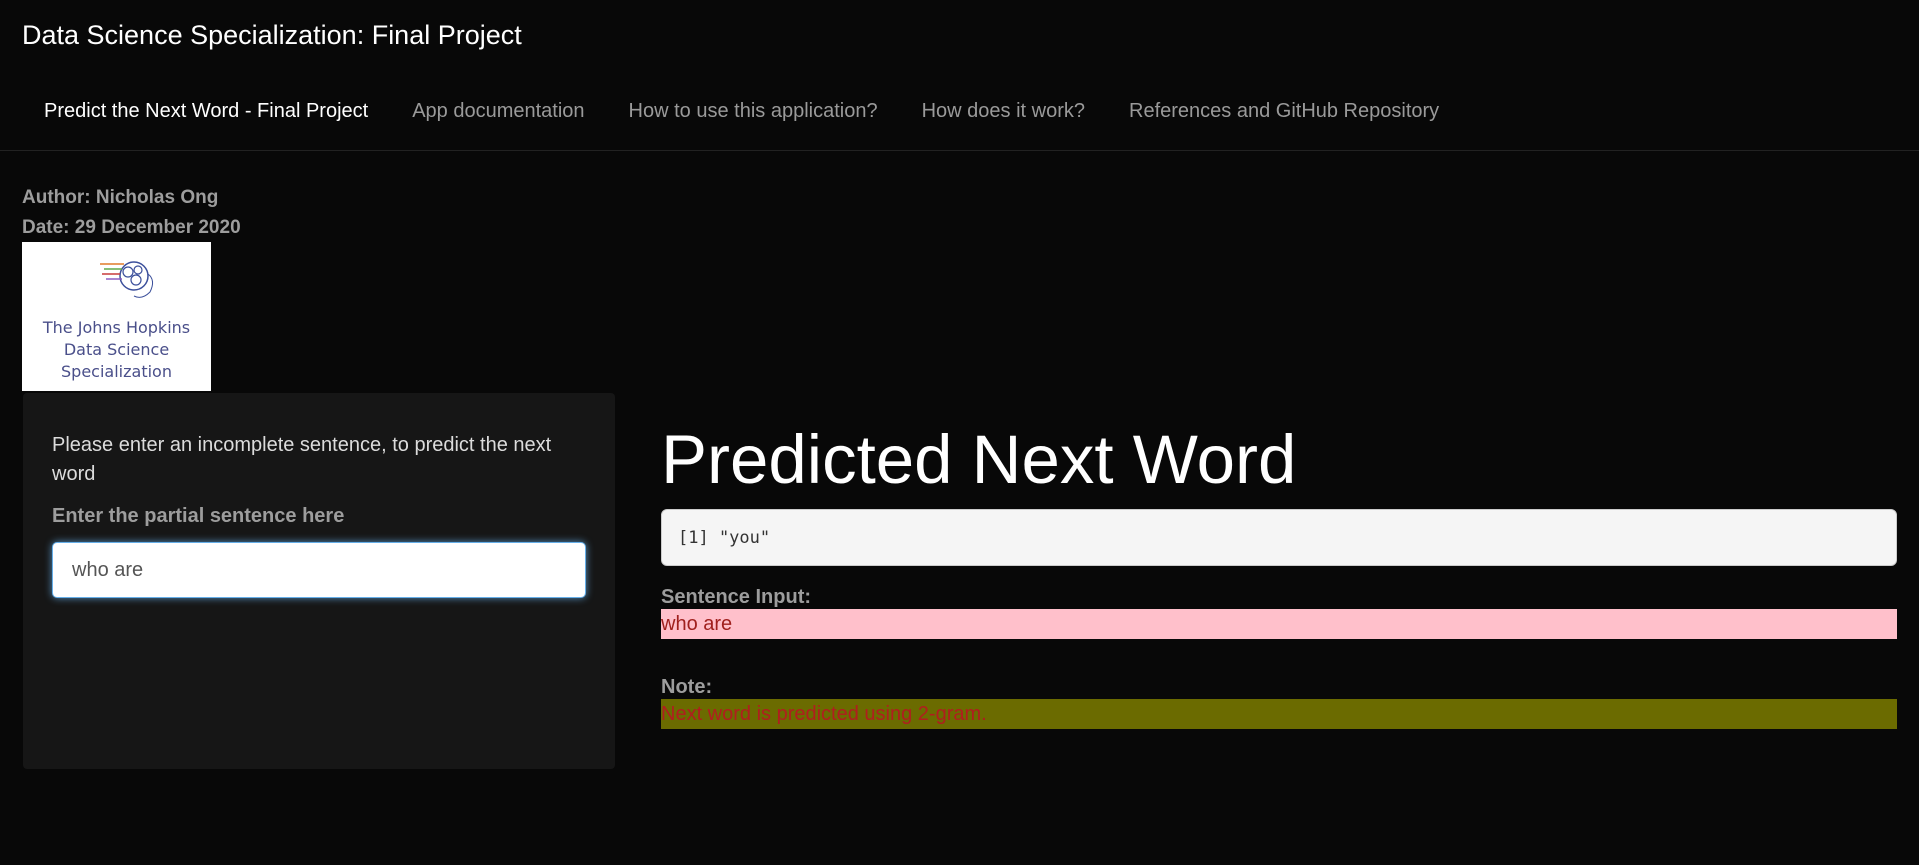  Describe the element at coordinates (1279, 624) in the screenshot. I see `sentence-input-value: who are` at that location.